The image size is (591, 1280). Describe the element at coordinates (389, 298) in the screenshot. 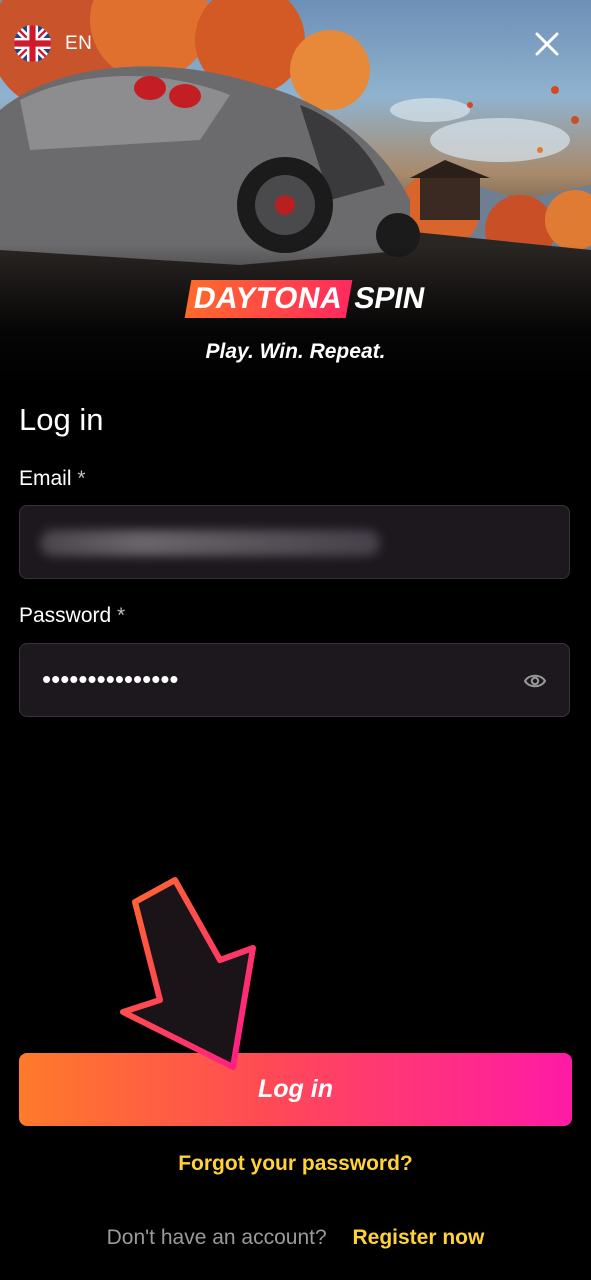

I see `brand-logo-part2: SPIN` at that location.